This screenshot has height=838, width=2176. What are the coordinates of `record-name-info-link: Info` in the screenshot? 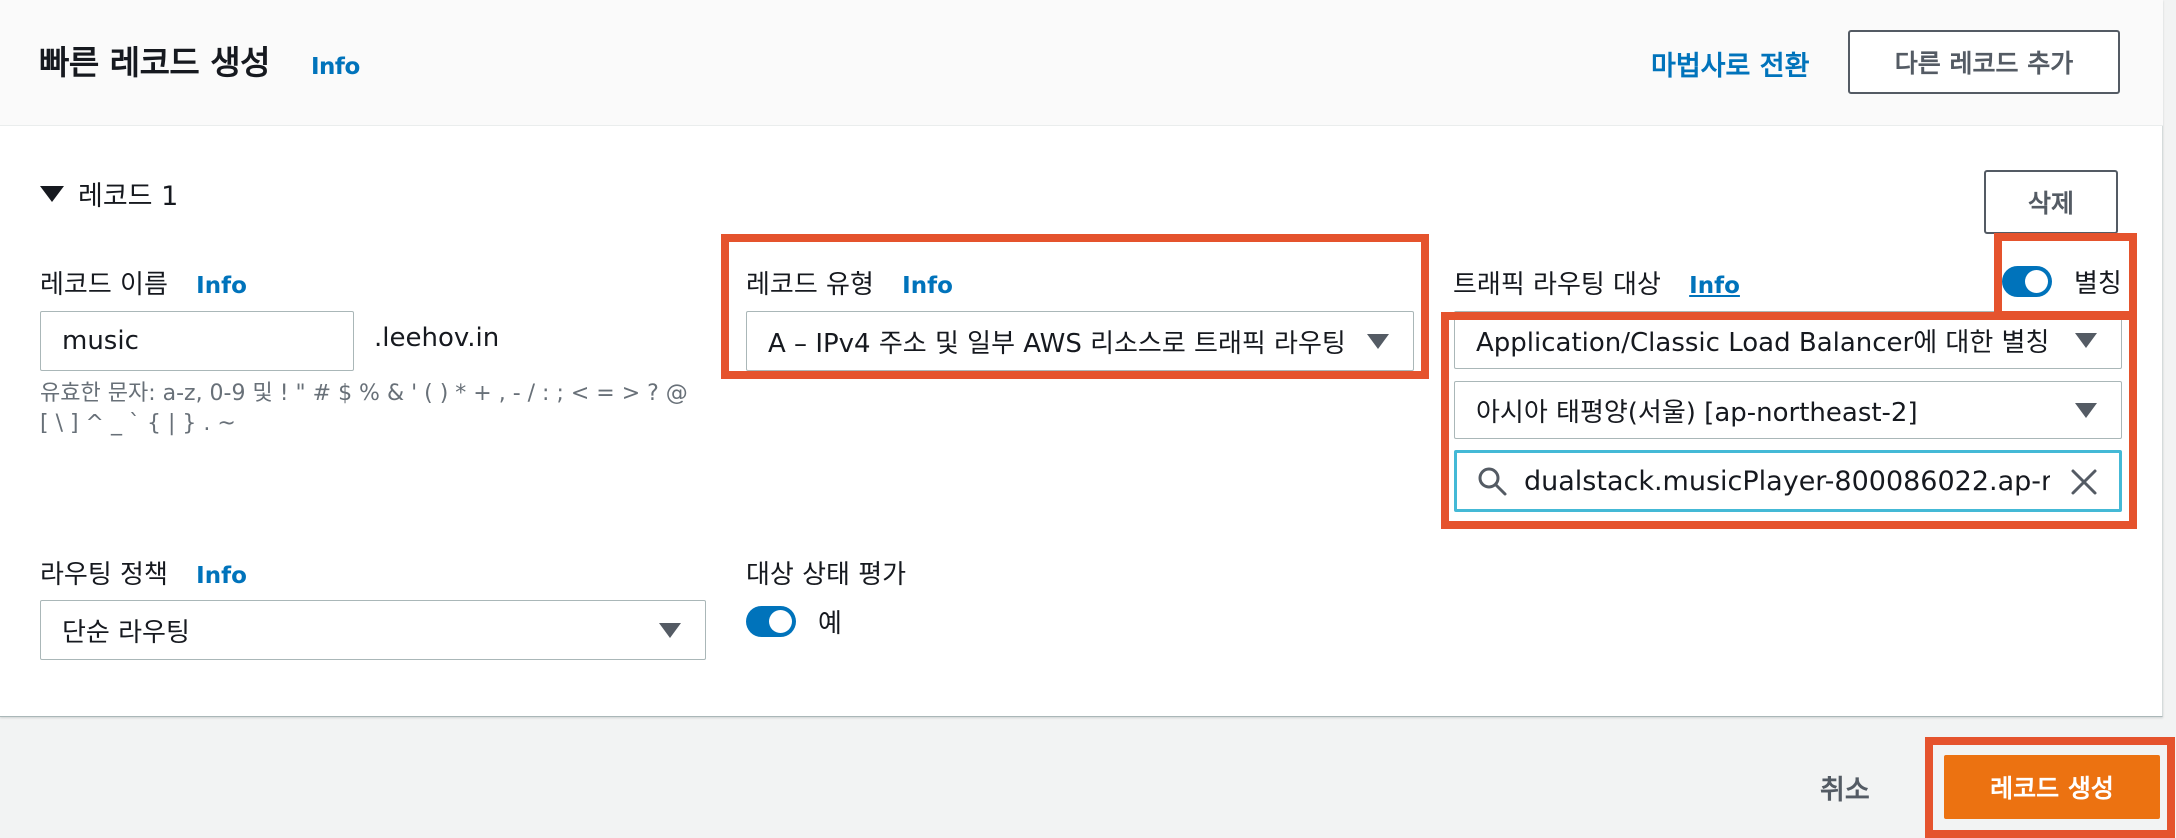 It's located at (221, 286).